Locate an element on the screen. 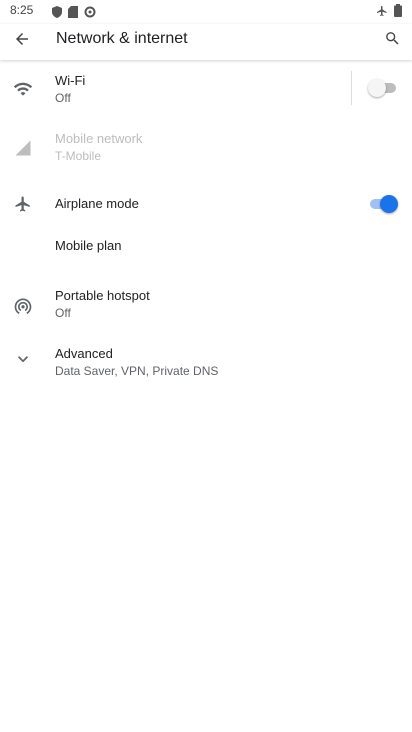 The height and width of the screenshot is (732, 412). status-time: 8:25 is located at coordinates (22, 10).